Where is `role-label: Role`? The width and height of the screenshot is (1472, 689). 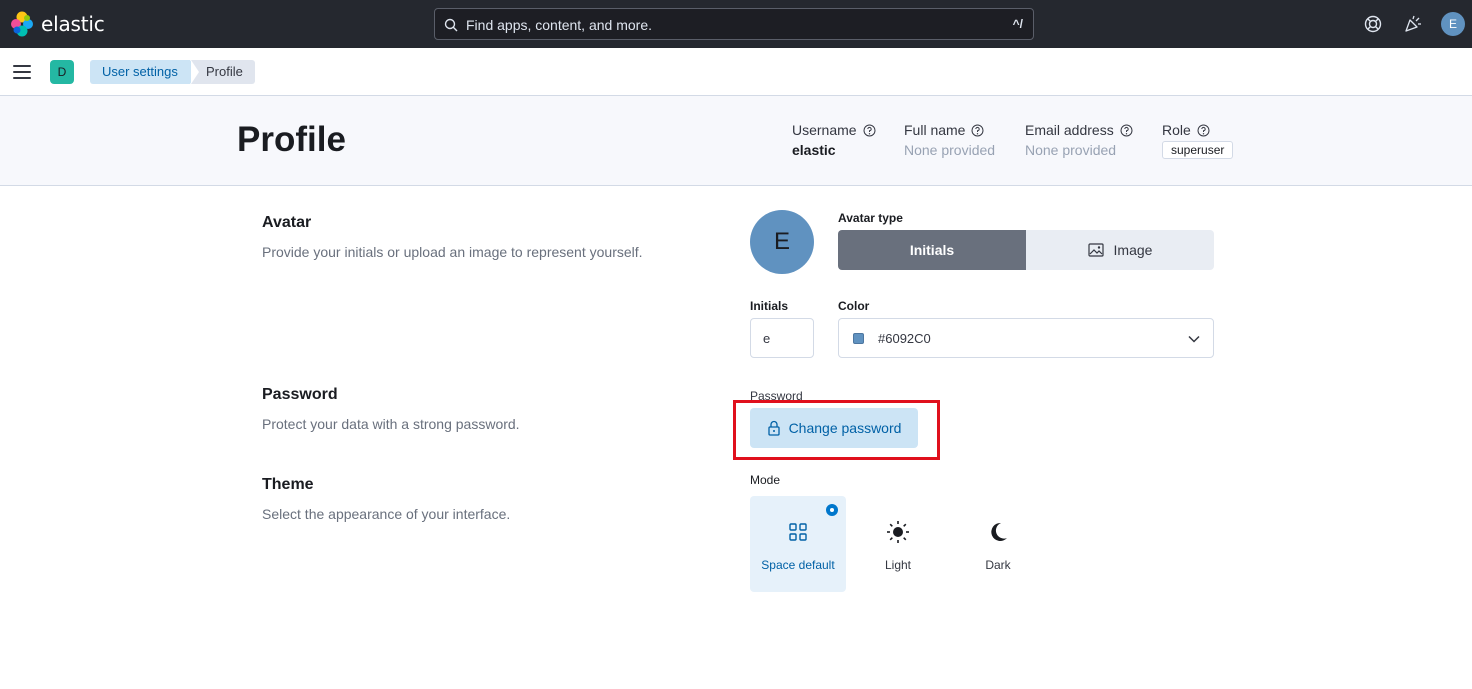
role-label: Role is located at coordinates (1176, 130).